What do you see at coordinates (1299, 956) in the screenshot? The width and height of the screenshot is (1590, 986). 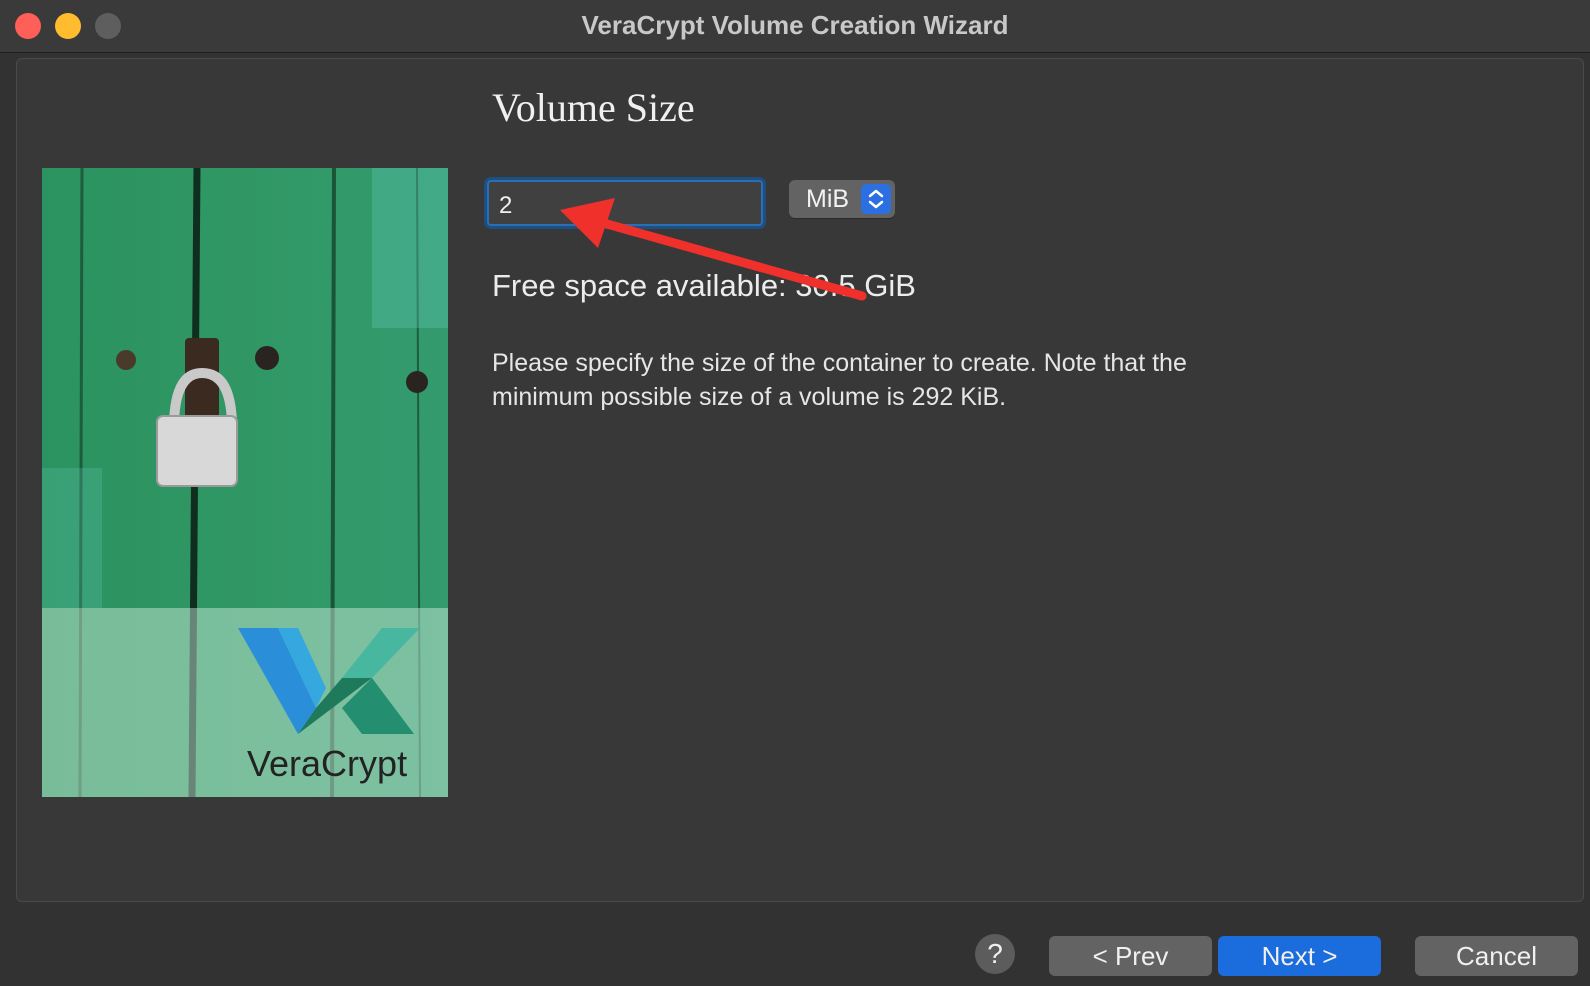 I see `next-button: Next >` at bounding box center [1299, 956].